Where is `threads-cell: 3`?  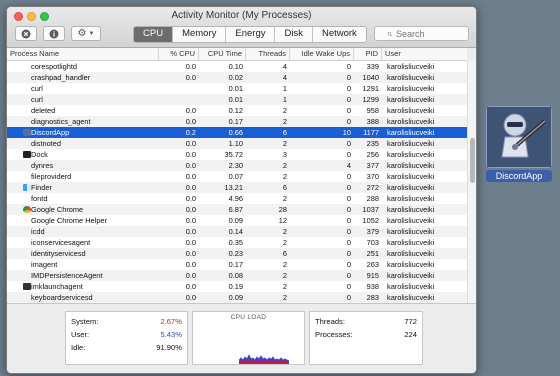
threads-cell: 3 is located at coordinates (284, 154).